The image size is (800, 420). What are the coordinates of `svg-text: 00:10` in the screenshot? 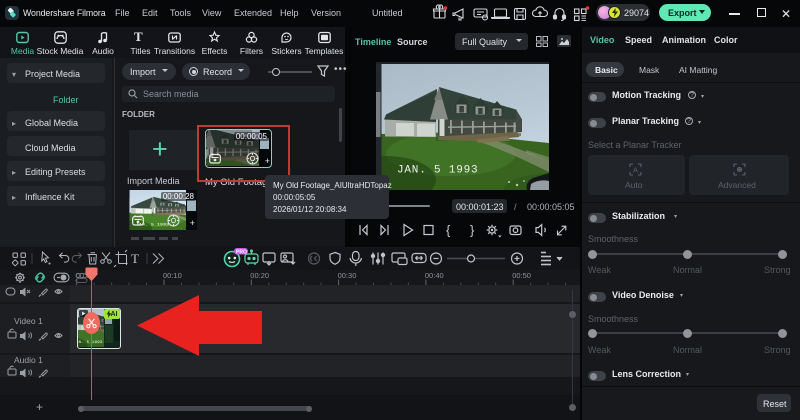 It's located at (172, 275).